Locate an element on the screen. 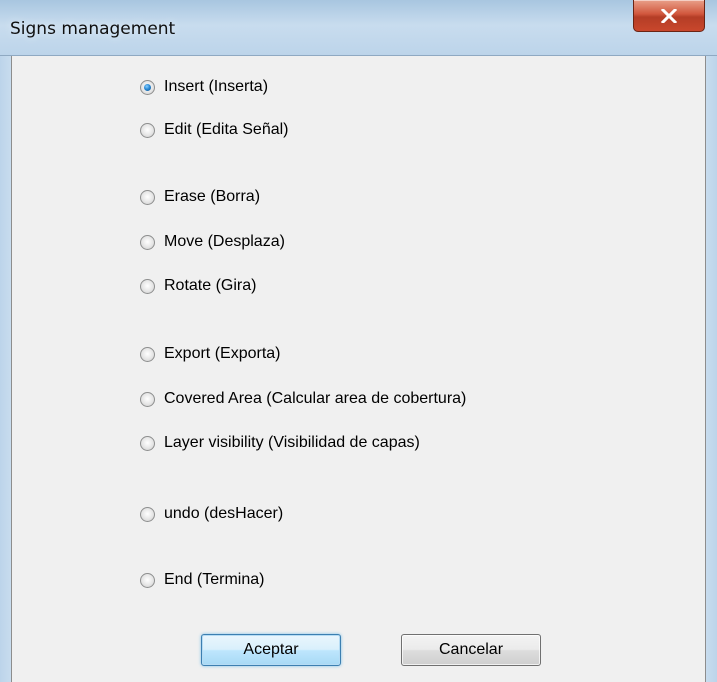  radio-rotate: Rotate (Gira) is located at coordinates (198, 286).